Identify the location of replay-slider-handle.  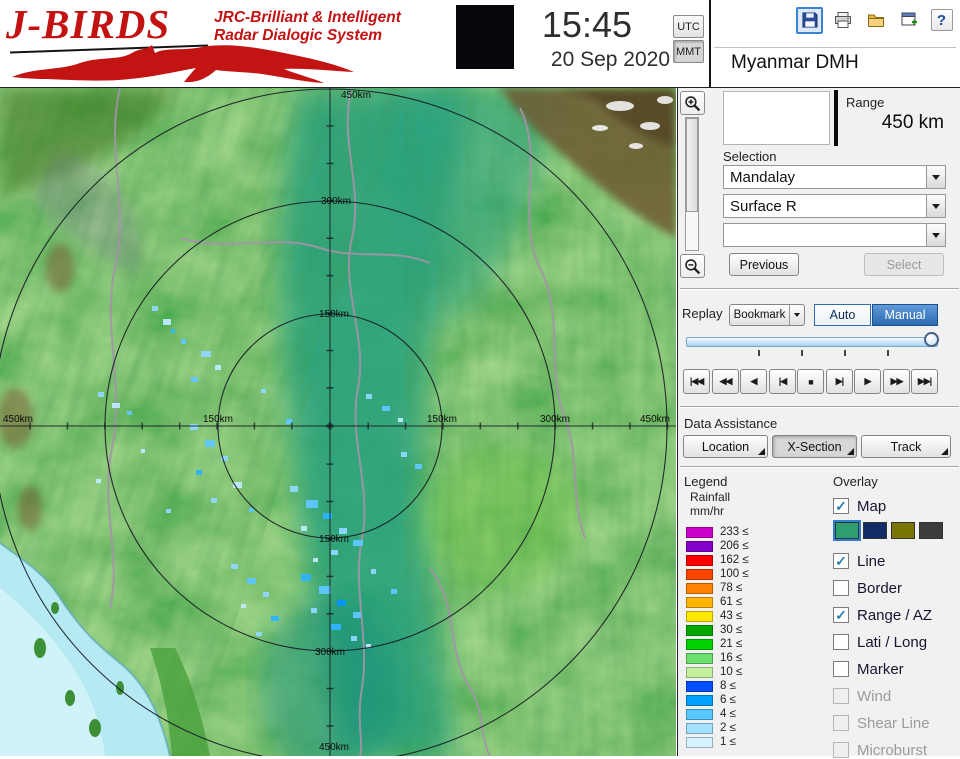
(931, 339).